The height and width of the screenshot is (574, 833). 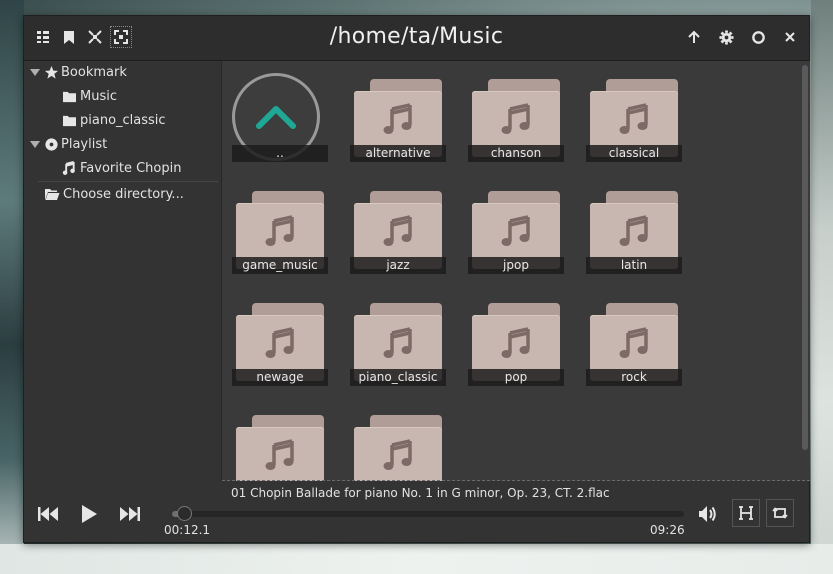 I want to click on bookmark-icon, so click(x=69, y=37).